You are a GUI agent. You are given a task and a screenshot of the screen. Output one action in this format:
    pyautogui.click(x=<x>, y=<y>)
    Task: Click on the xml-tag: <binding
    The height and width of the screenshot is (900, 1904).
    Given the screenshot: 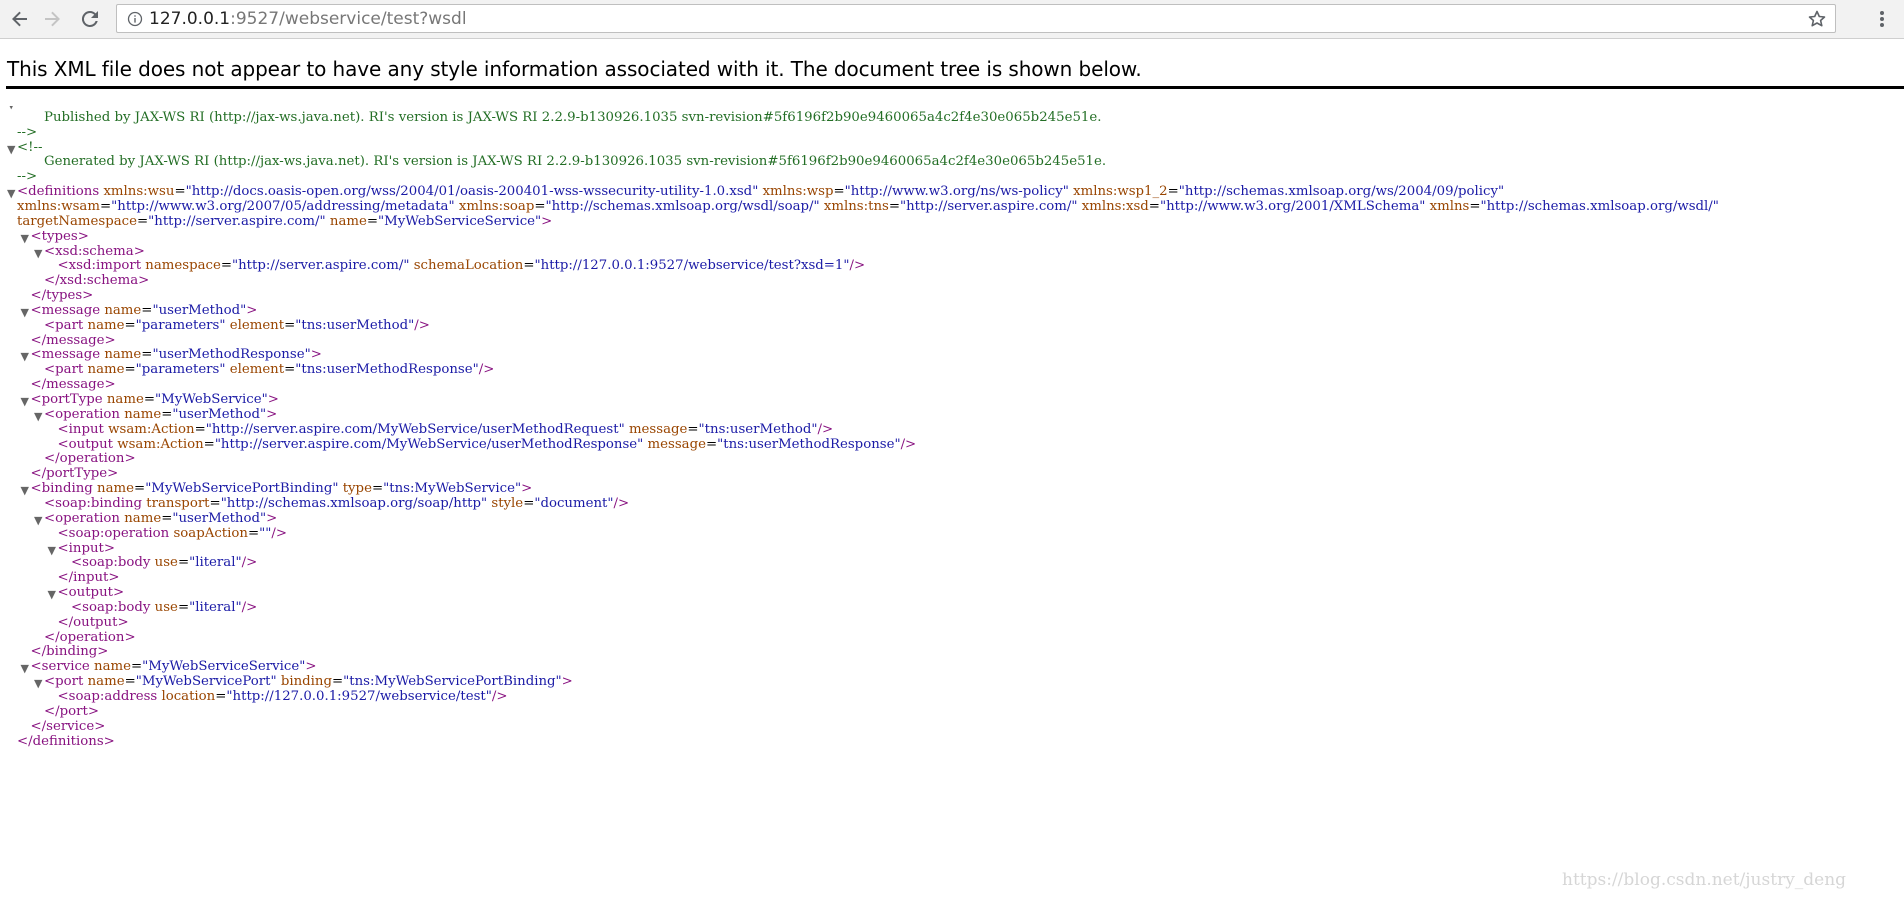 What is the action you would take?
    pyautogui.click(x=61, y=489)
    